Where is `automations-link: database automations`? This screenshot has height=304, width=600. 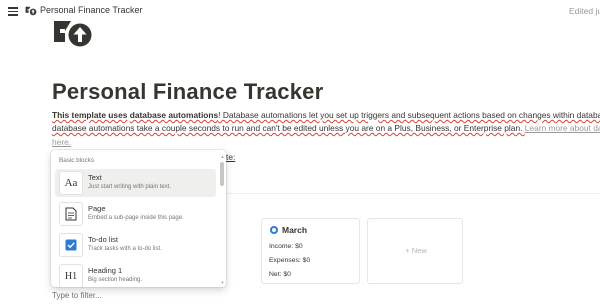 automations-link: database automations is located at coordinates (174, 115).